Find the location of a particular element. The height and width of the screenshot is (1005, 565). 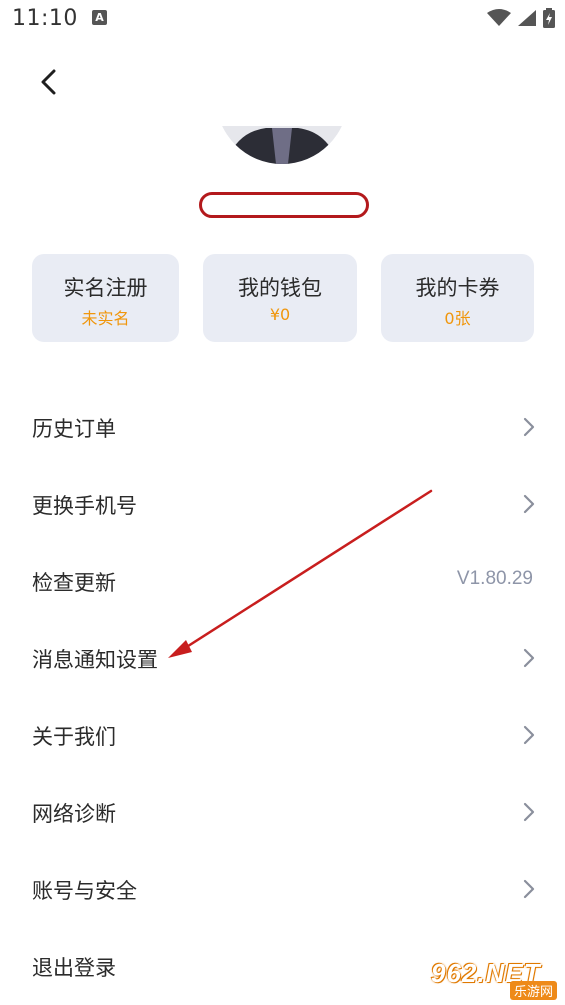

chevron-left-icon is located at coordinates (48, 82).